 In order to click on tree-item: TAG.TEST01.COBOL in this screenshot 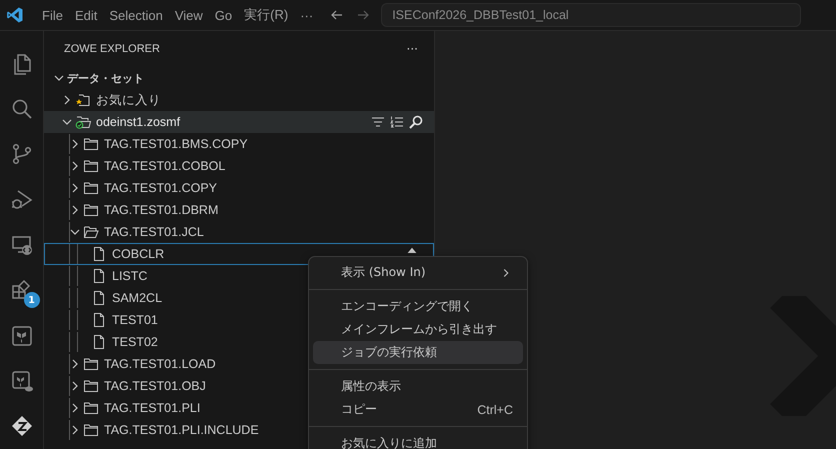, I will do `click(239, 166)`.